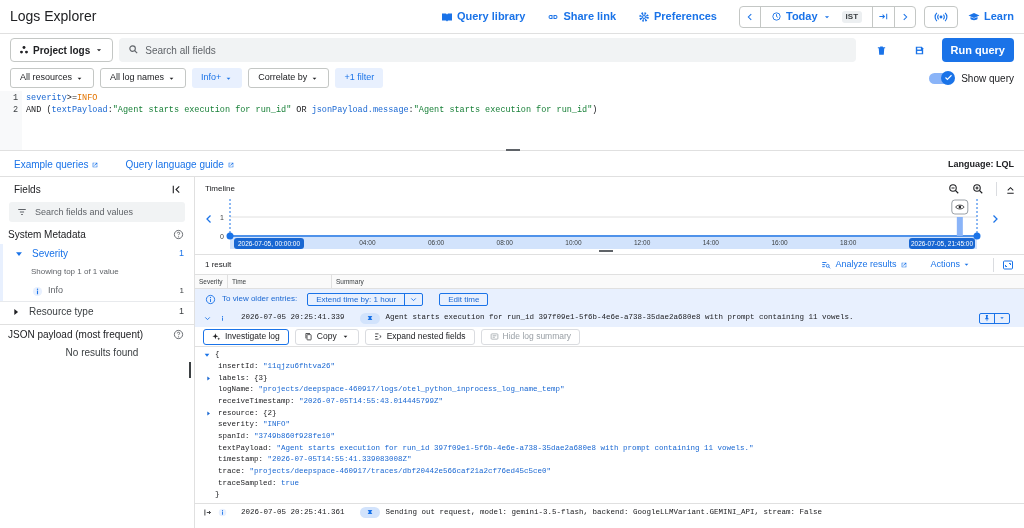  What do you see at coordinates (865, 264) in the screenshot?
I see `analyze-results-link: Analyze results` at bounding box center [865, 264].